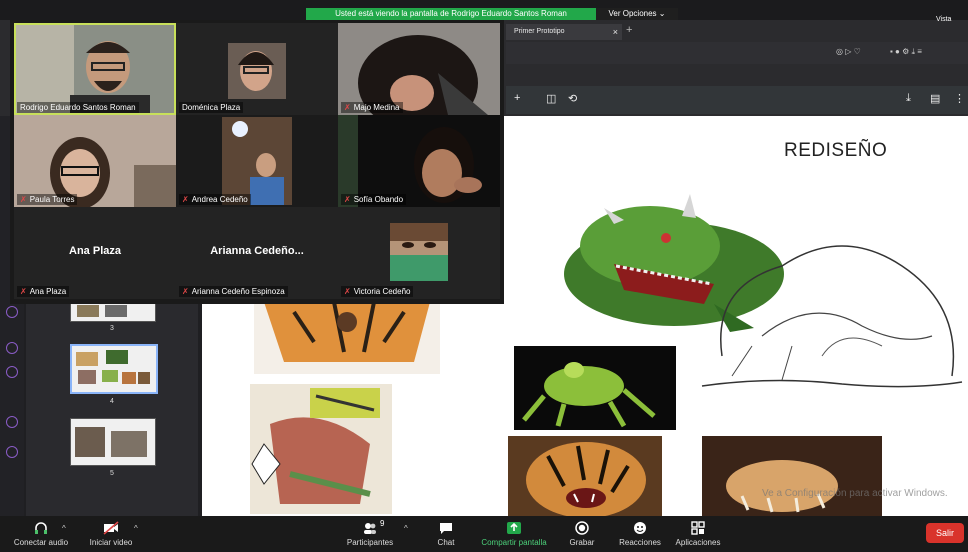  Describe the element at coordinates (382, 523) in the screenshot. I see `participants-count: 9` at that location.